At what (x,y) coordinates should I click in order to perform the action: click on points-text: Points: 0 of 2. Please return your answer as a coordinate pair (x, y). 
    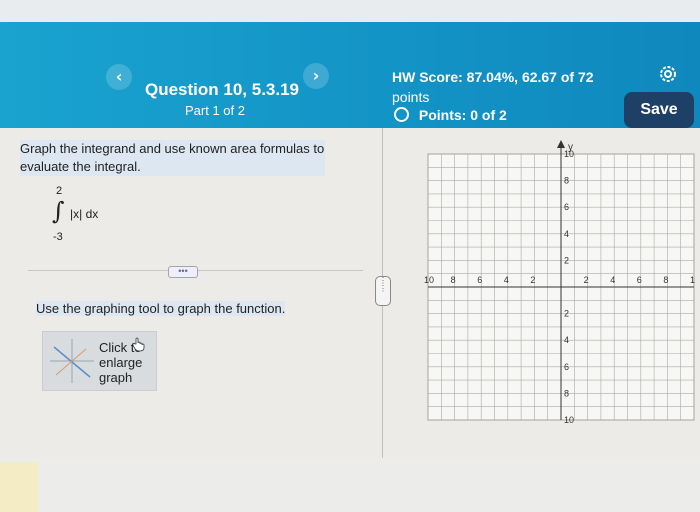
    Looking at the image, I should click on (462, 115).